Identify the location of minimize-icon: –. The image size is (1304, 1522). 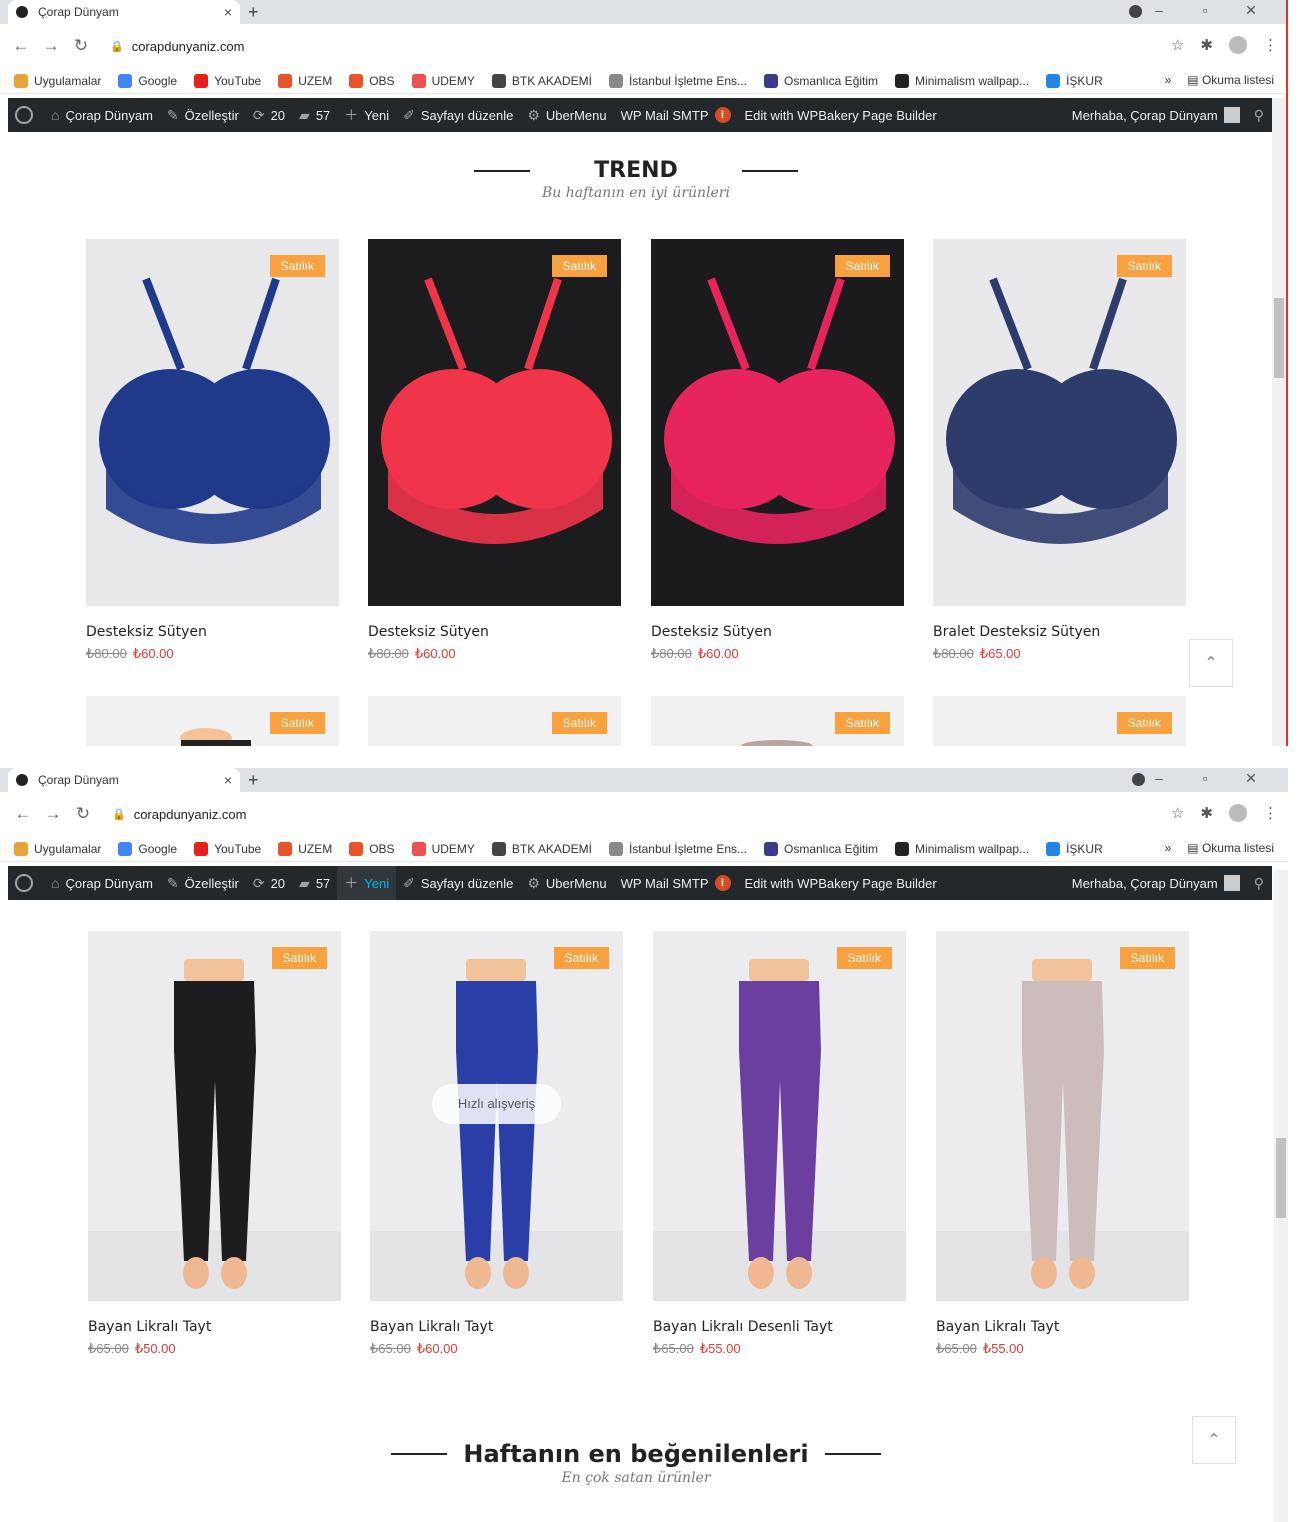
(1159, 10).